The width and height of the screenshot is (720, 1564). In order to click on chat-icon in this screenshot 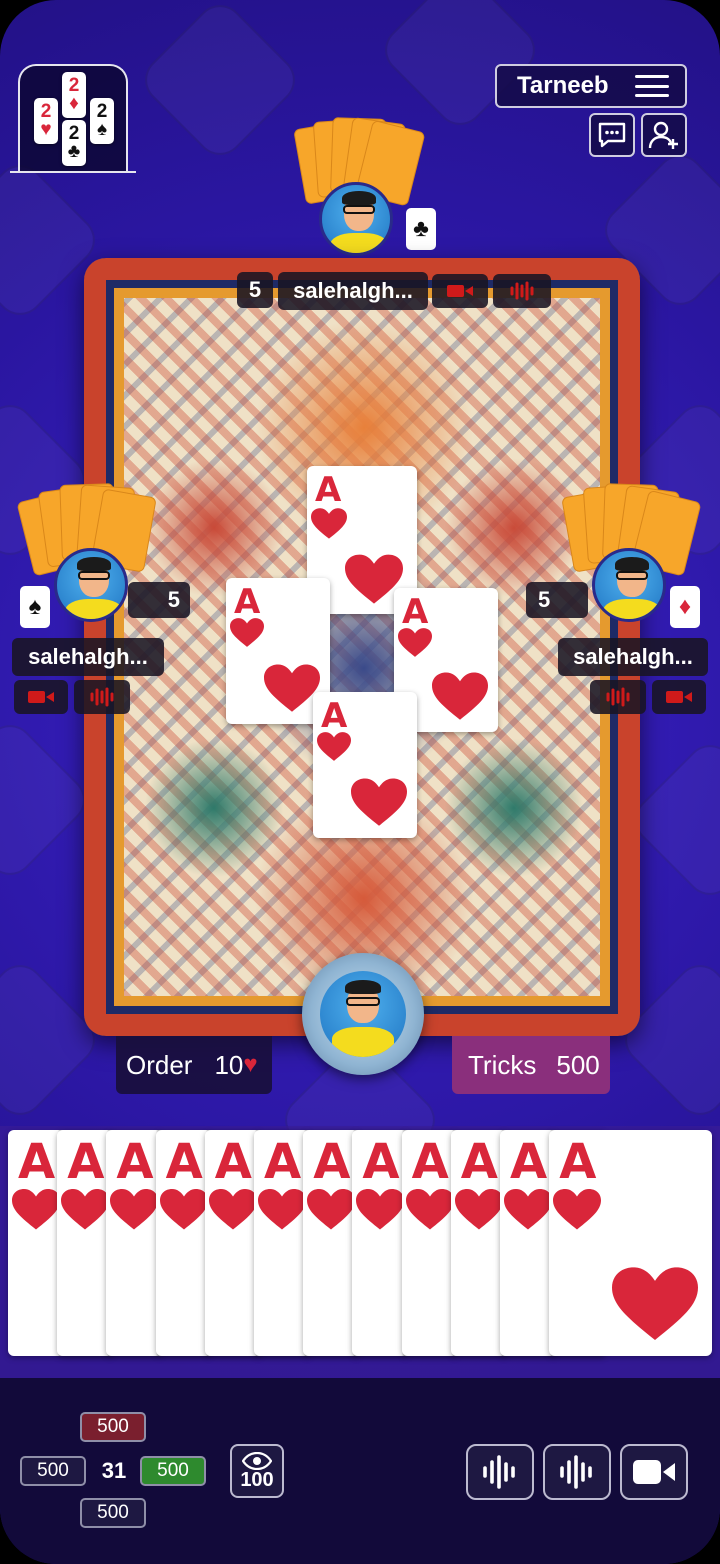, I will do `click(612, 135)`.